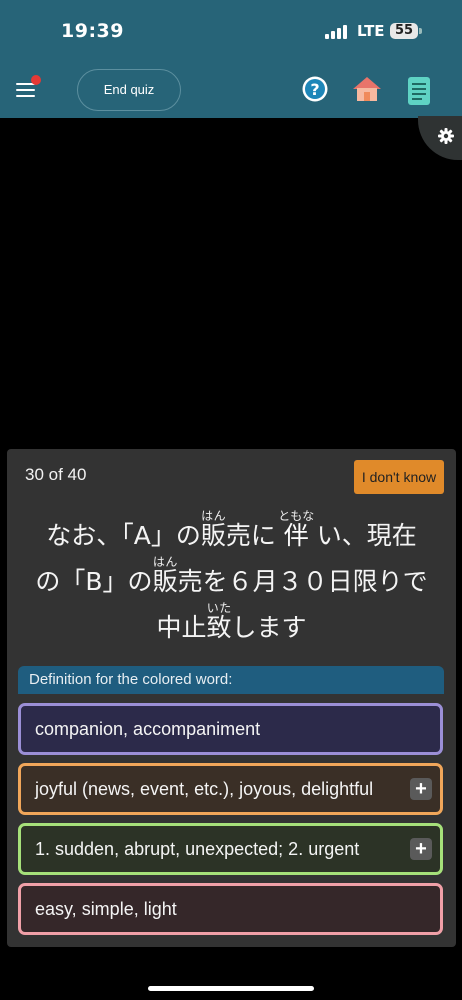 The image size is (462, 1000). What do you see at coordinates (404, 31) in the screenshot?
I see `battery-icon: 55` at bounding box center [404, 31].